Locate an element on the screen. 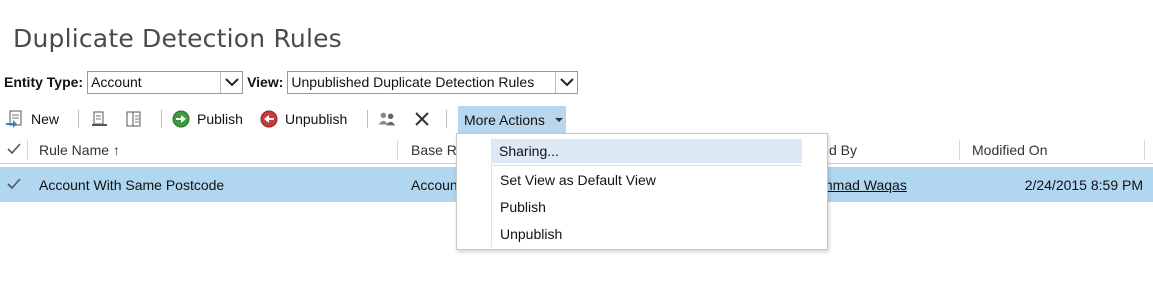 Image resolution: width=1153 pixels, height=297 pixels. edit-button is located at coordinates (103, 119).